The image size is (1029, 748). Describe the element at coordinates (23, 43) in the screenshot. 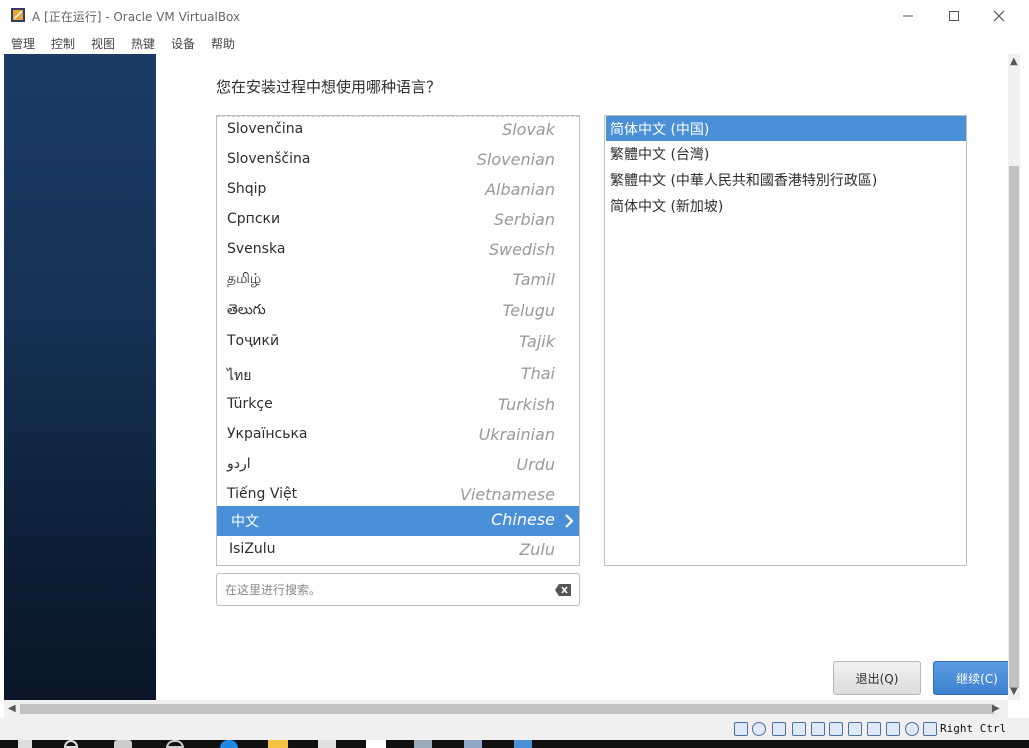

I see `menu-manage: 管理` at that location.